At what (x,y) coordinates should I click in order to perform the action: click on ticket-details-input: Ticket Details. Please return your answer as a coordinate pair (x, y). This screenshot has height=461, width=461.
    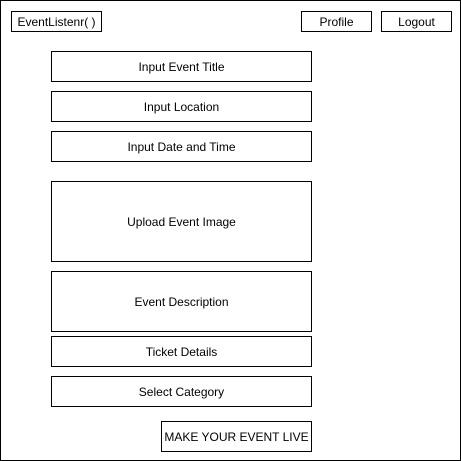
    Looking at the image, I should click on (181, 351).